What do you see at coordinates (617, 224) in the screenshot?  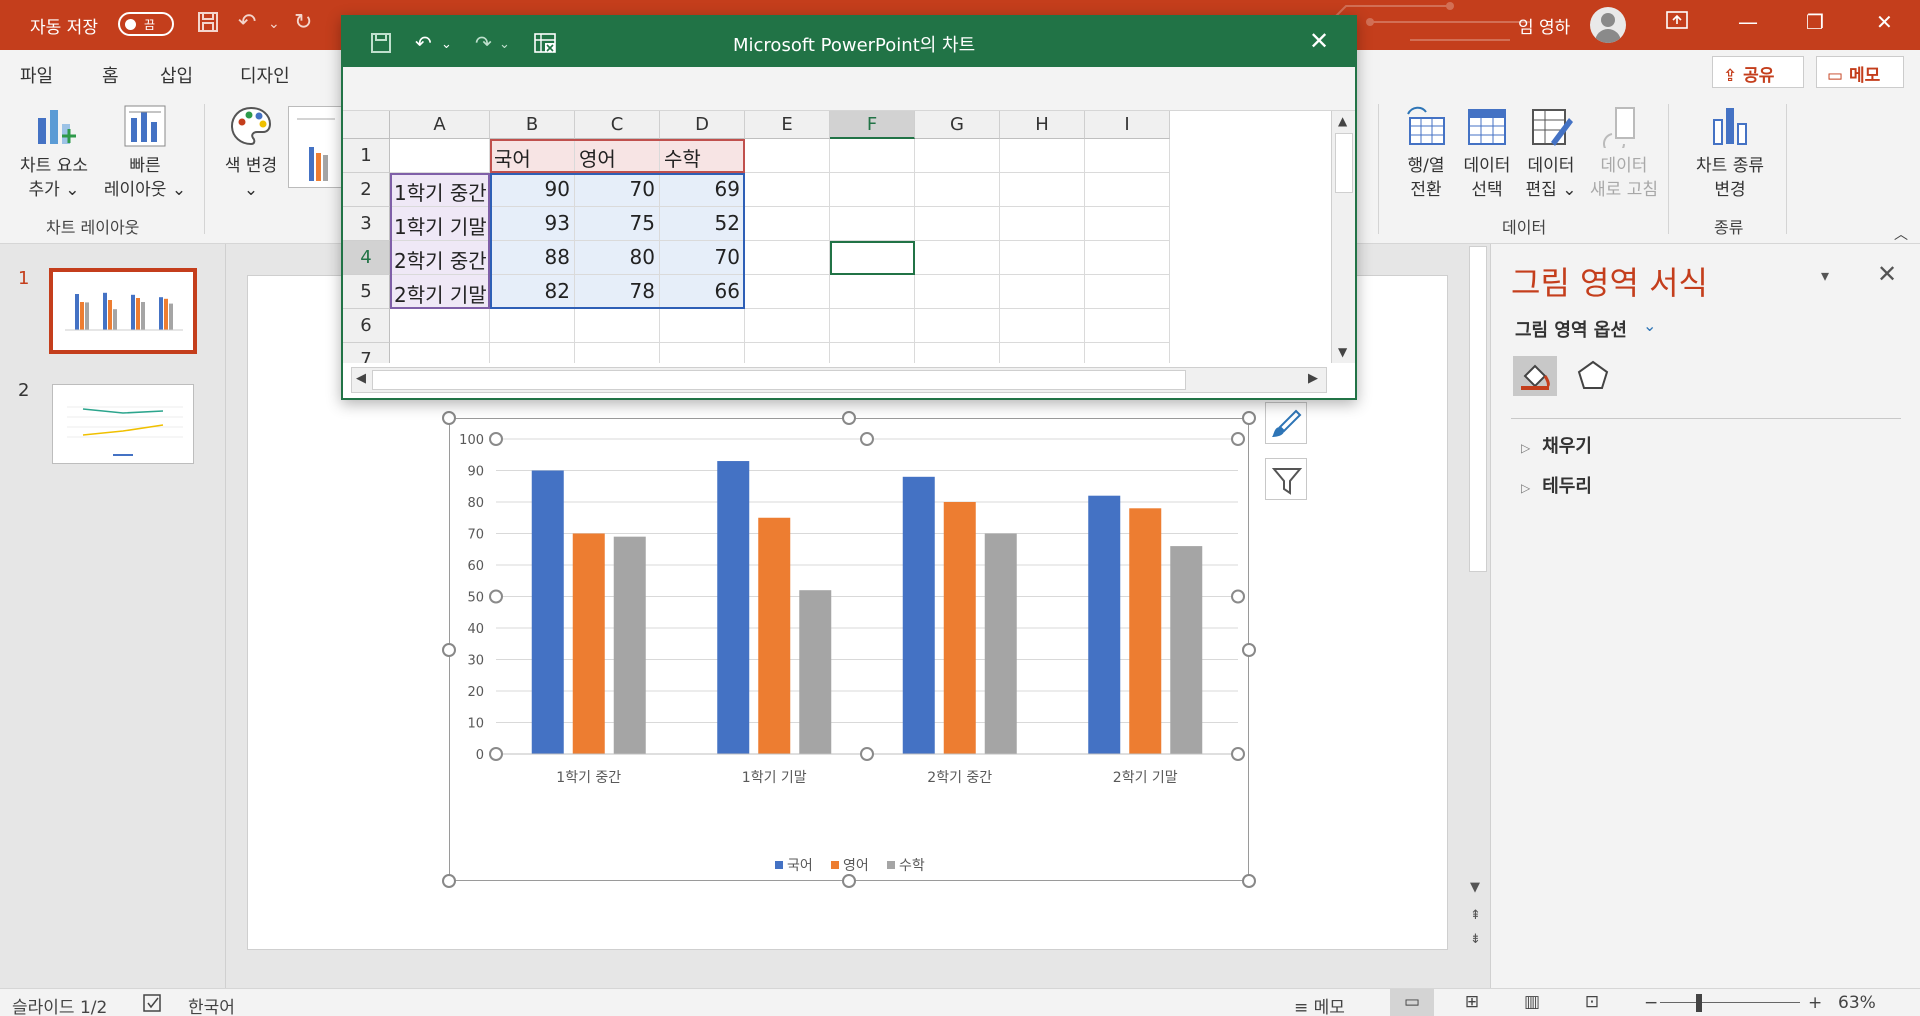 I see `cell-C3: 75` at bounding box center [617, 224].